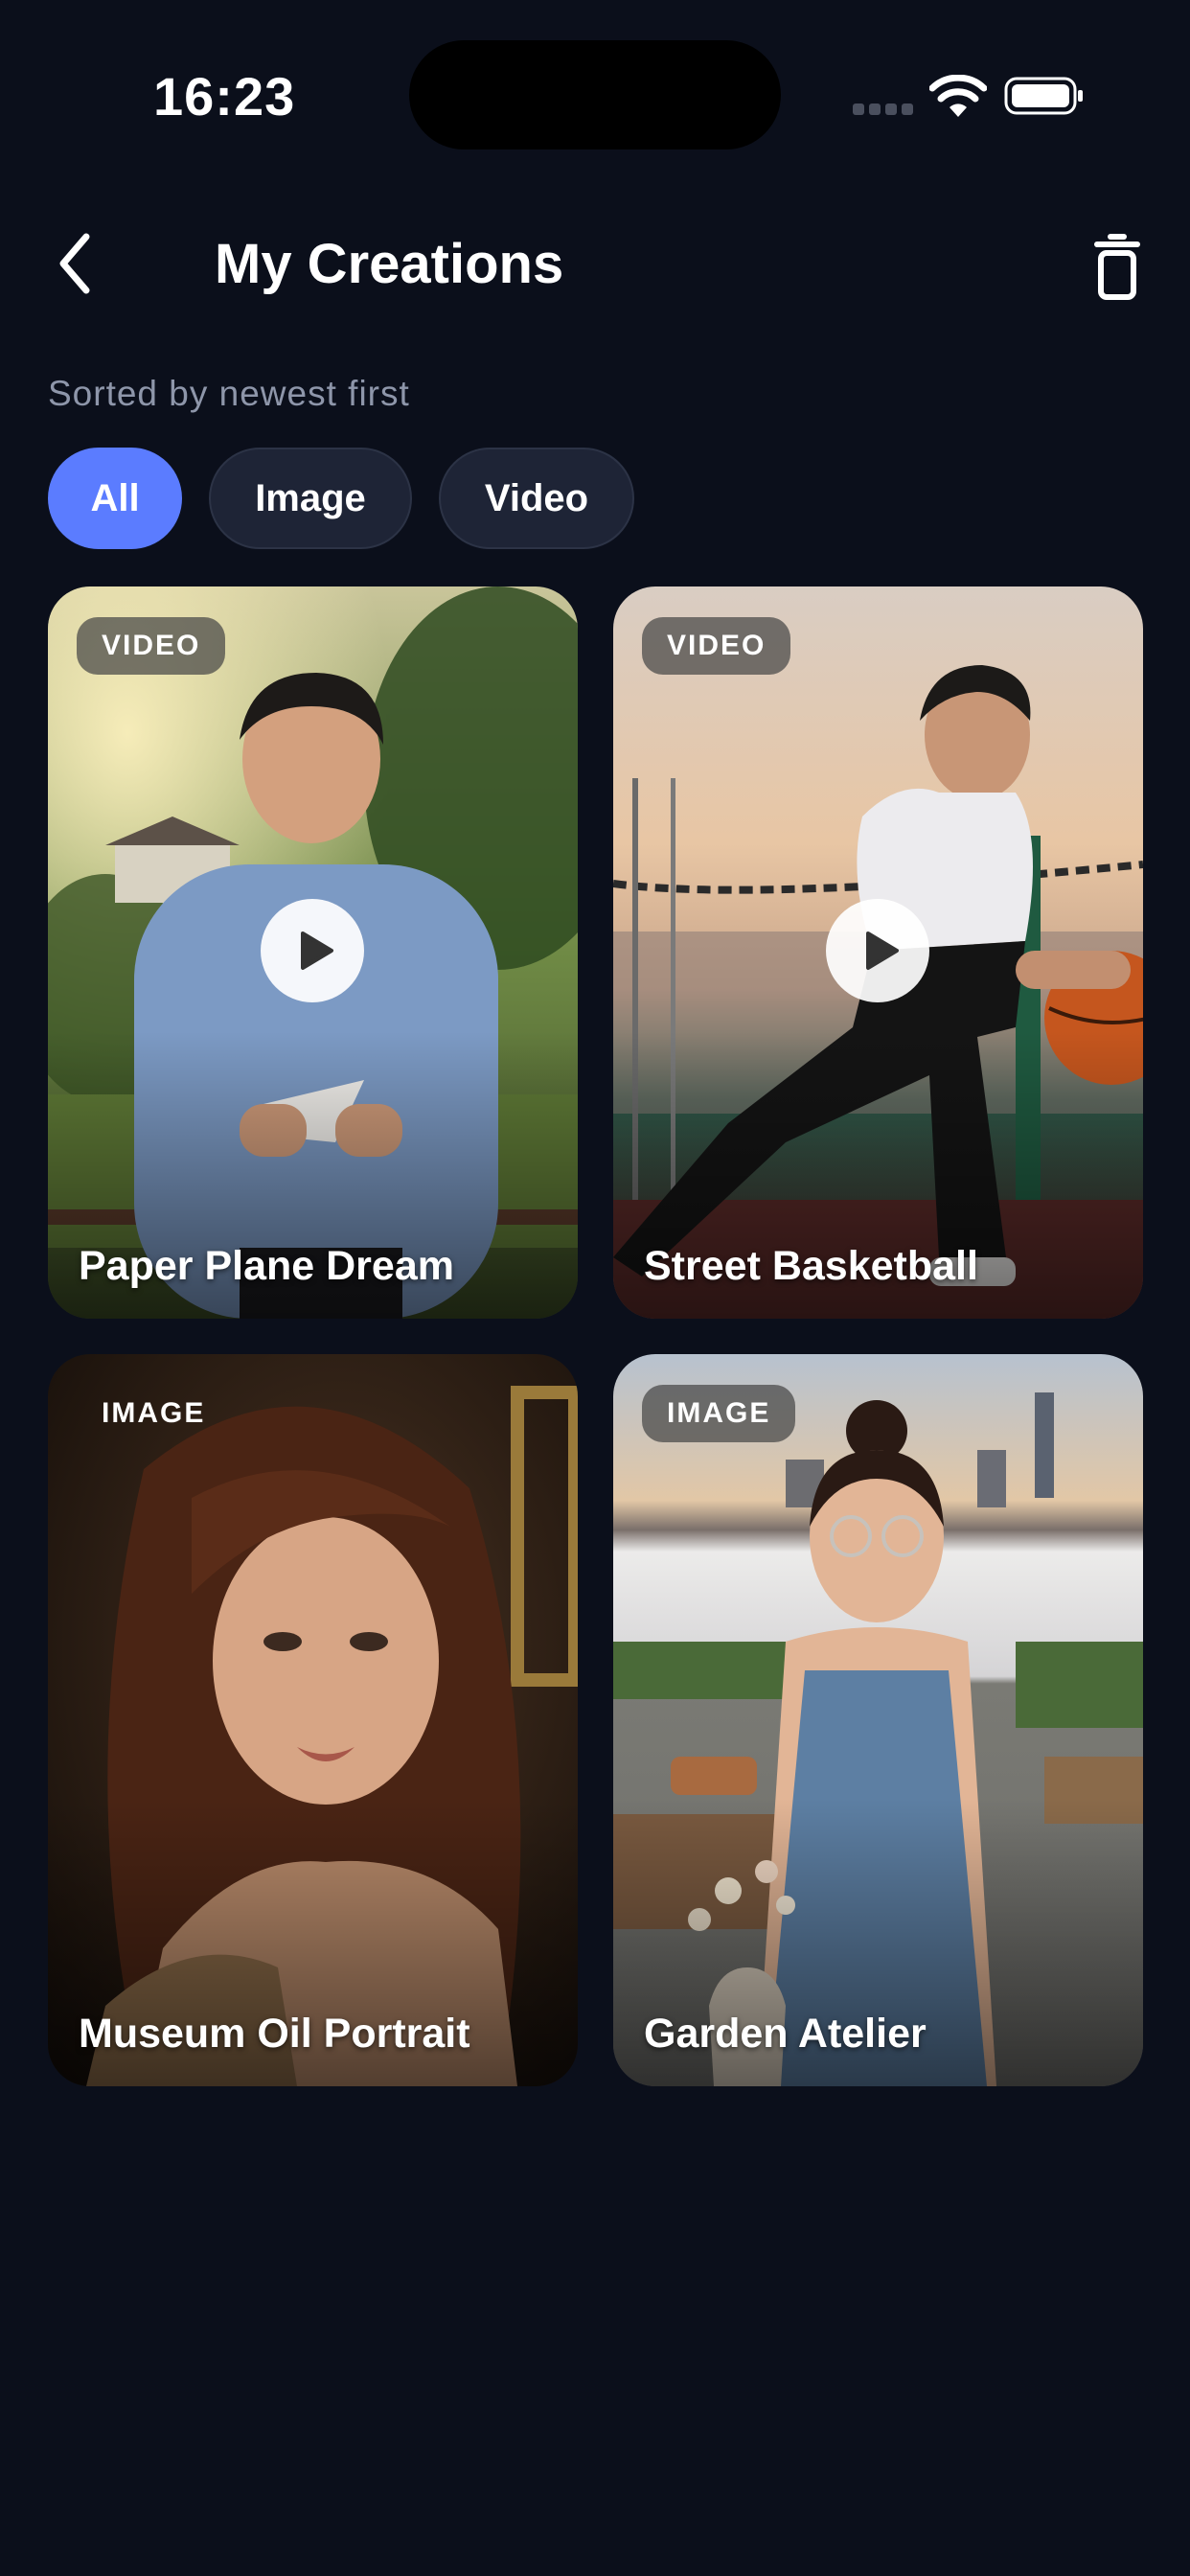 This screenshot has width=1190, height=2576. Describe the element at coordinates (595, 268) in the screenshot. I see `header: My Creations` at that location.